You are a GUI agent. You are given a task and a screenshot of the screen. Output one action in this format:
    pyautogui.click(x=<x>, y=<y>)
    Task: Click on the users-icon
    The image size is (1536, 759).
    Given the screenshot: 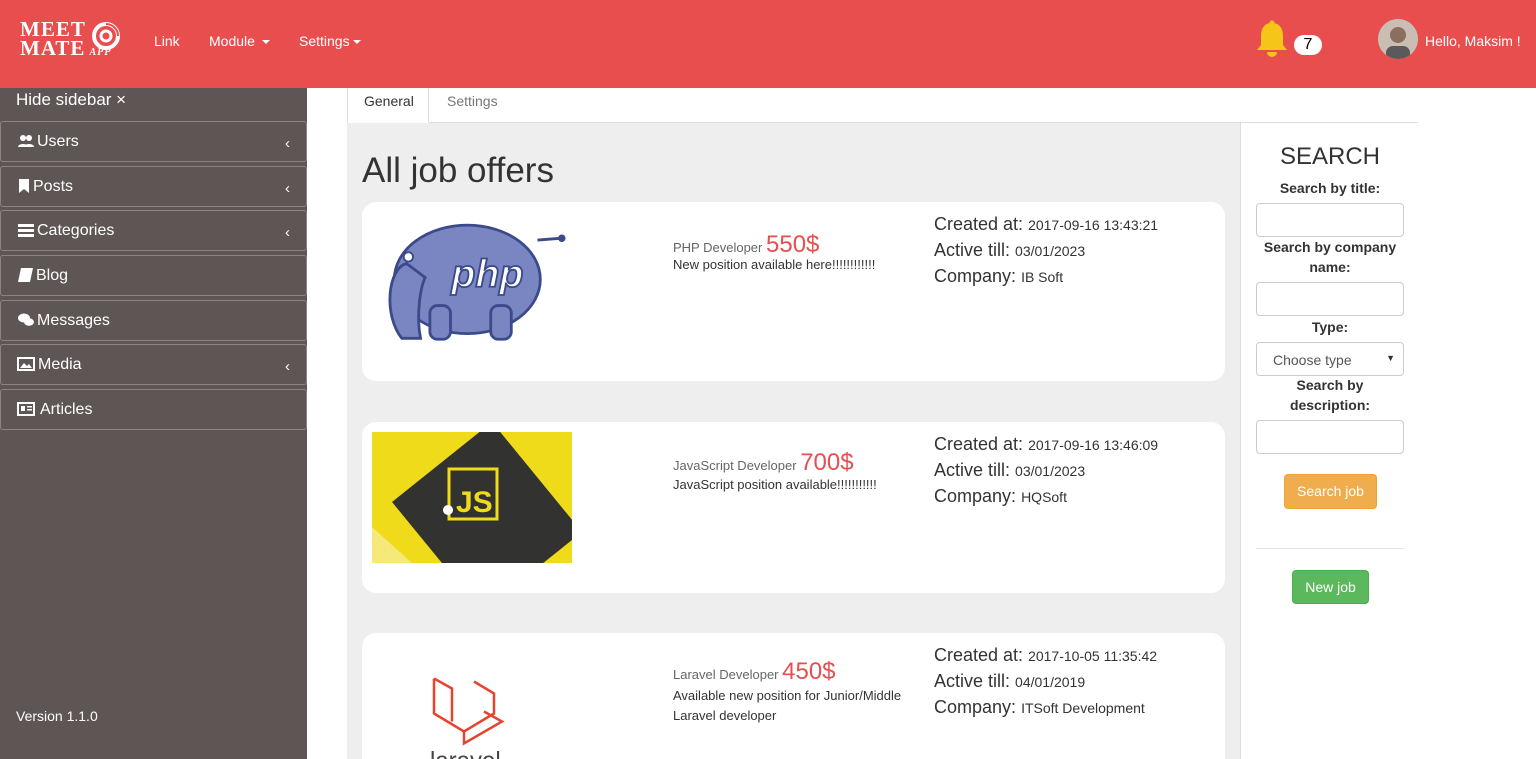 What is the action you would take?
    pyautogui.click(x=26, y=141)
    